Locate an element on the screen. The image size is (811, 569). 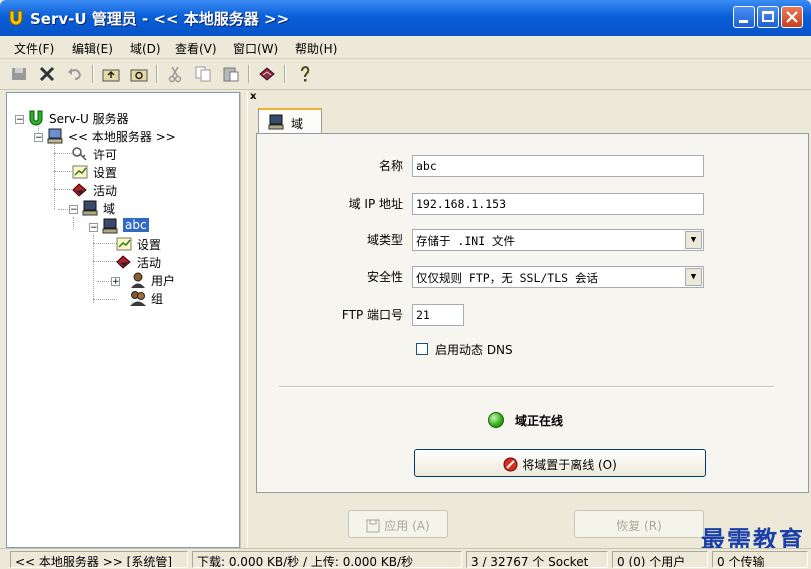
help-icon is located at coordinates (305, 74).